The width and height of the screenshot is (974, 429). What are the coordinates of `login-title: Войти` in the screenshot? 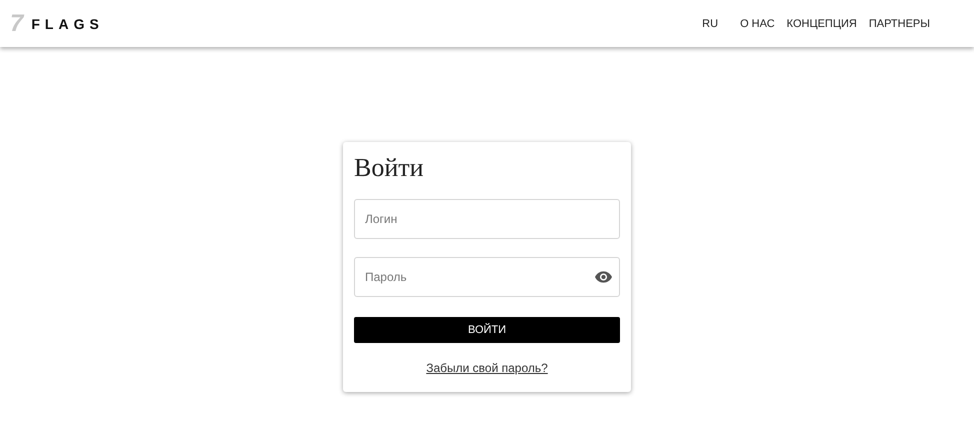 It's located at (389, 168).